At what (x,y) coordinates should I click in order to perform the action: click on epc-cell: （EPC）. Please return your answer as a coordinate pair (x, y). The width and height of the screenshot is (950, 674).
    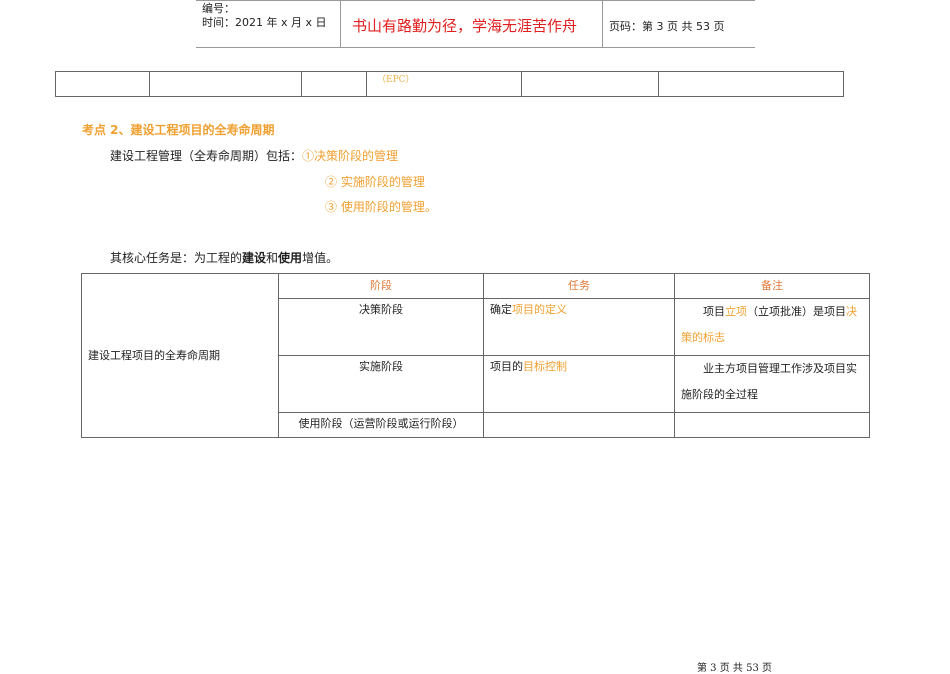
    Looking at the image, I should click on (444, 84).